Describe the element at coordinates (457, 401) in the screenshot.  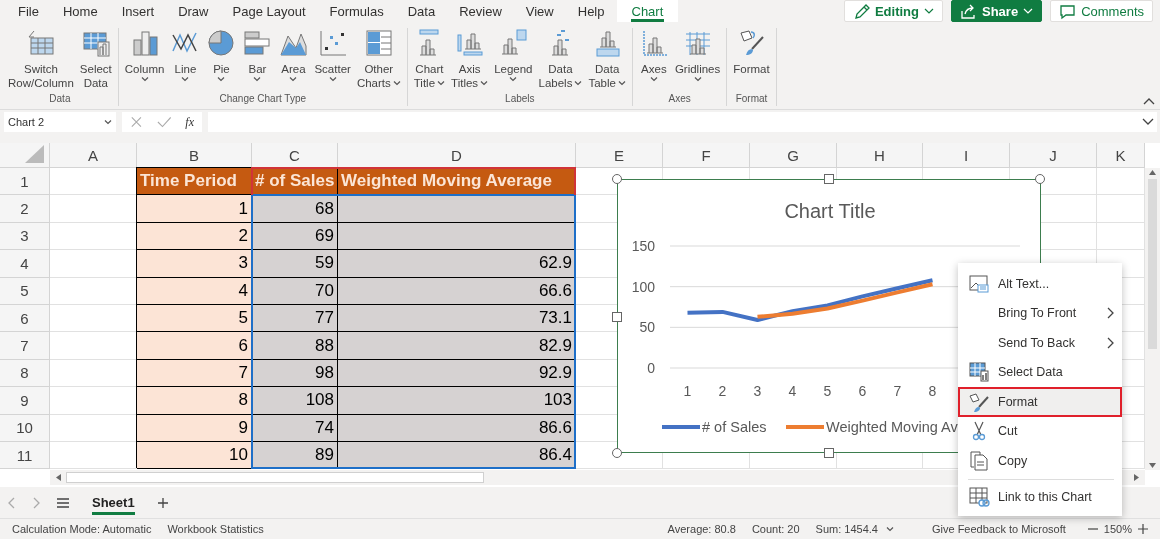
I see `table-cell: 103` at that location.